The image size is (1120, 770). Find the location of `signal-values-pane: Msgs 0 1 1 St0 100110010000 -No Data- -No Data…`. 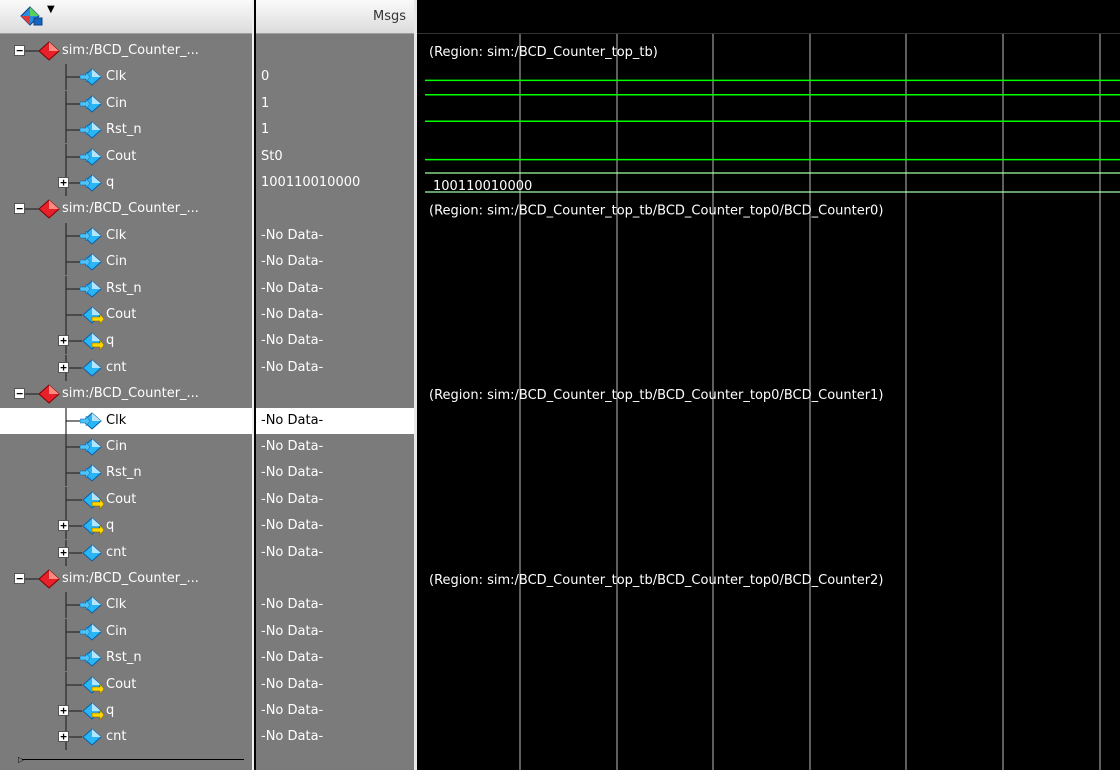

signal-values-pane: Msgs 0 1 1 St0 100110010000 -No Data- -No Data… is located at coordinates (336, 385).